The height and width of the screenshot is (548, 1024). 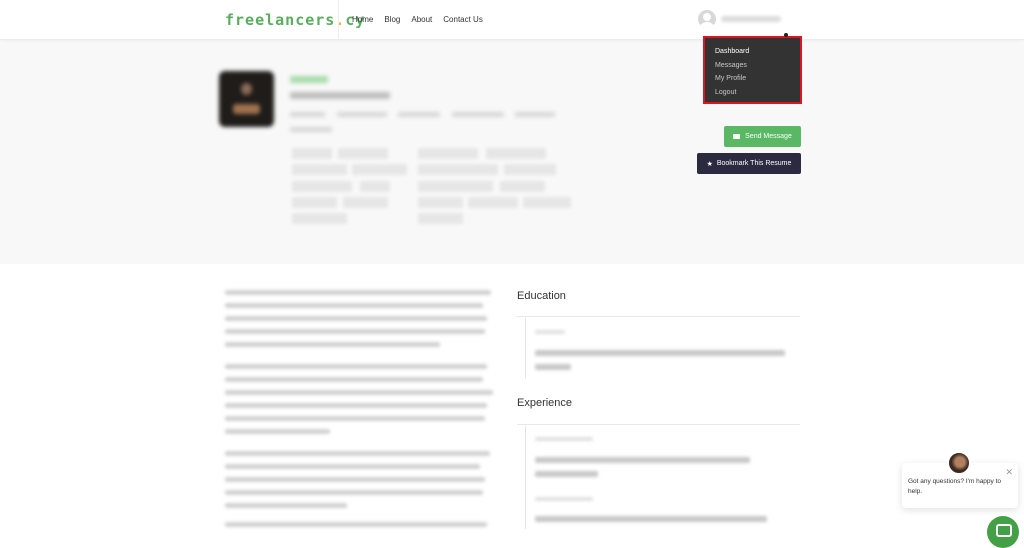 I want to click on envelope-icon, so click(x=737, y=136).